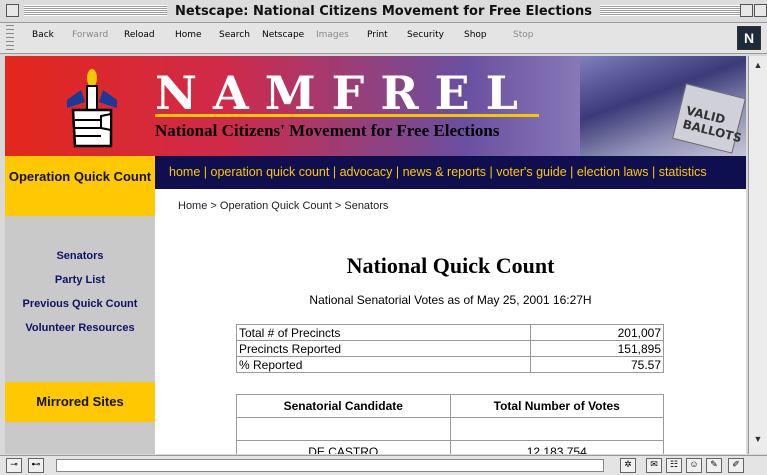 The image size is (767, 475). Describe the element at coordinates (758, 66) in the screenshot. I see `scroll-up-arrow-icon: ▲` at that location.